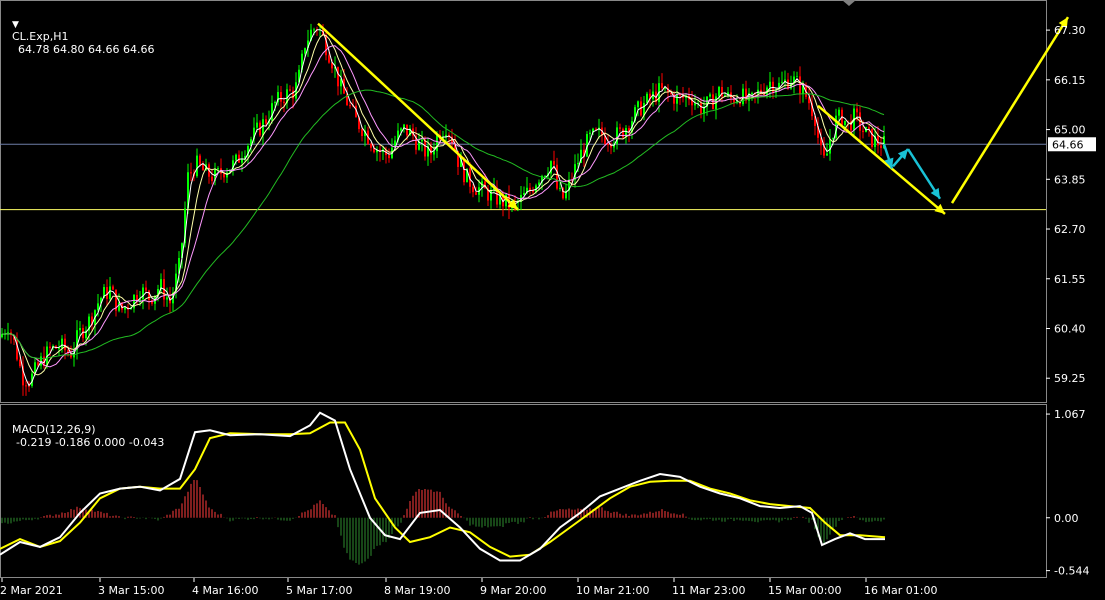  I want to click on macd-values: -0.219 -0.186 0.000 -0.043, so click(90, 442).